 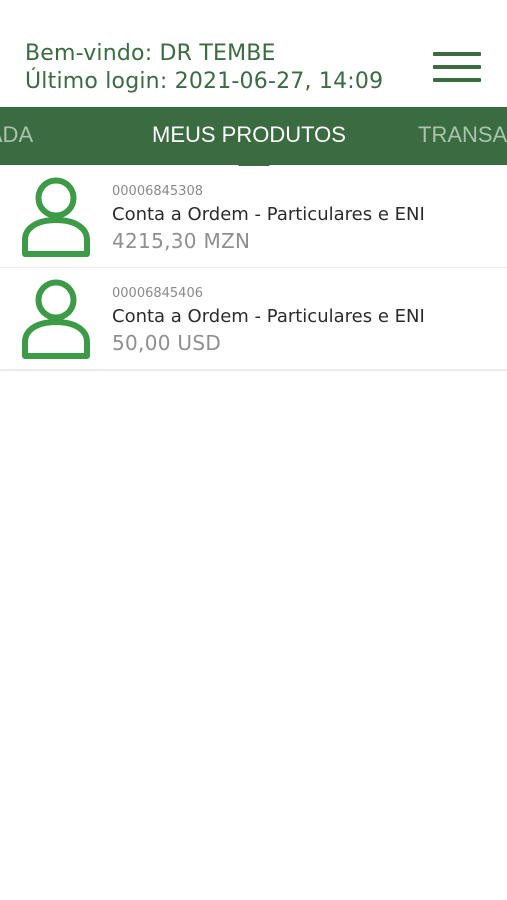 What do you see at coordinates (150, 53) in the screenshot?
I see `welcome-text: Bem-vindo: DR TEMBE` at bounding box center [150, 53].